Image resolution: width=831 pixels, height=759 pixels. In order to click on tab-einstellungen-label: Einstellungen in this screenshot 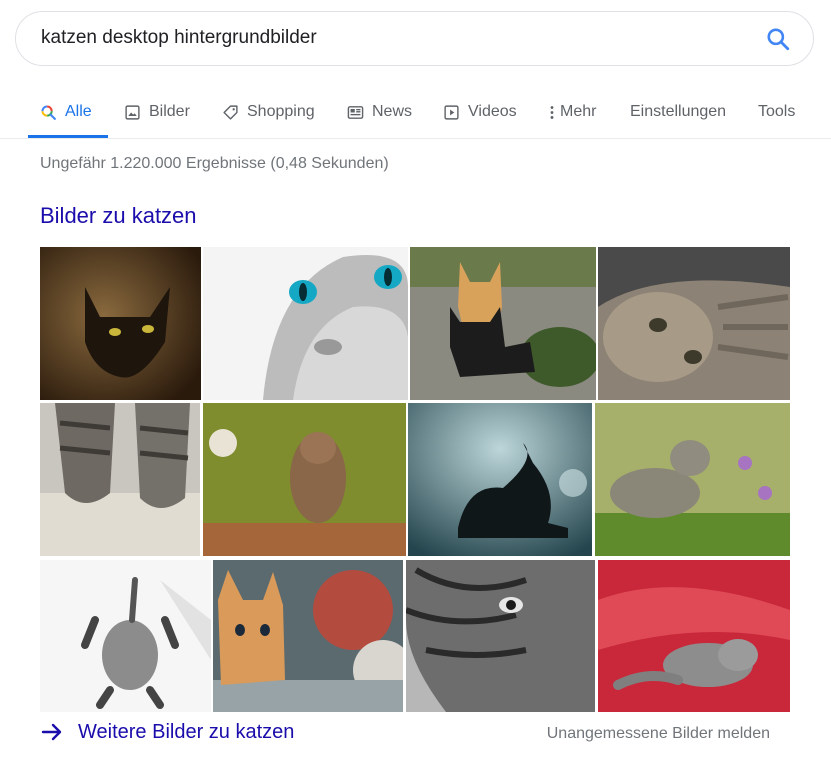, I will do `click(678, 111)`.